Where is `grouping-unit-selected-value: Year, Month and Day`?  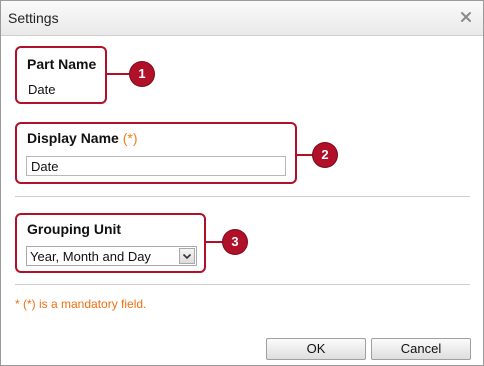 grouping-unit-selected-value: Year, Month and Day is located at coordinates (90, 256).